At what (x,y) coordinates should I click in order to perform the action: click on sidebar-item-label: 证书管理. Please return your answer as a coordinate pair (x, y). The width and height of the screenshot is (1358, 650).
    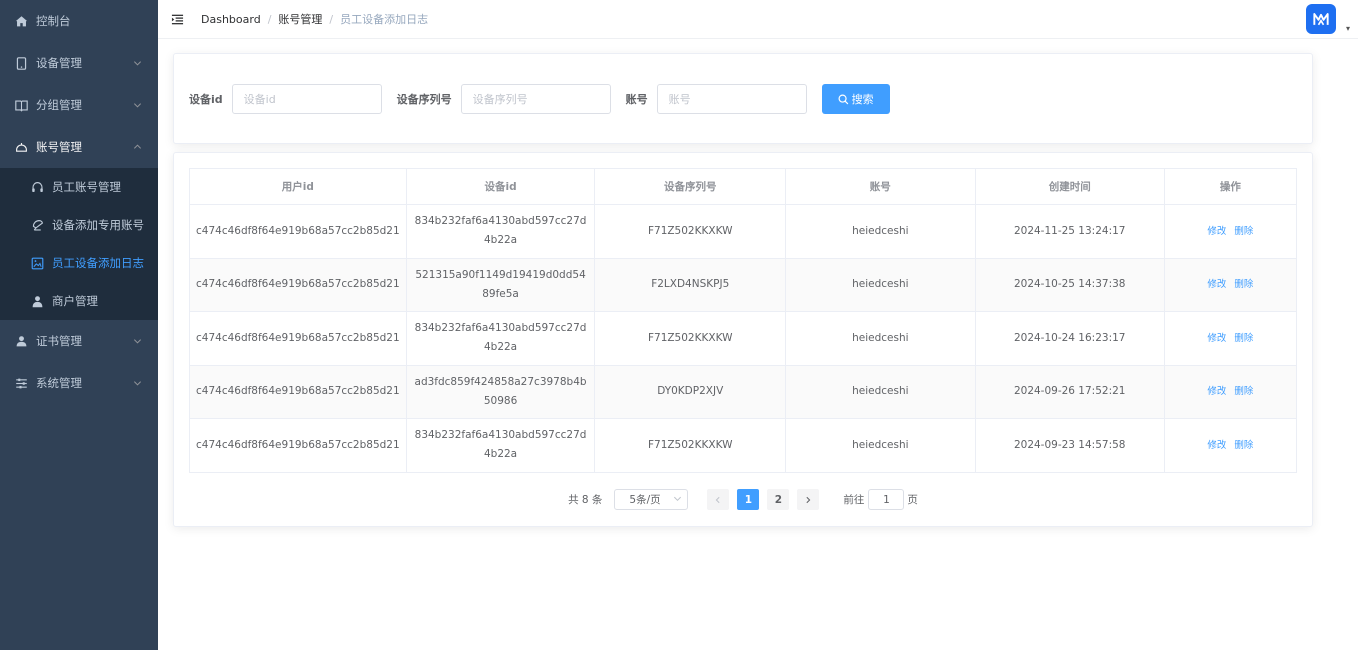
    Looking at the image, I should click on (59, 341).